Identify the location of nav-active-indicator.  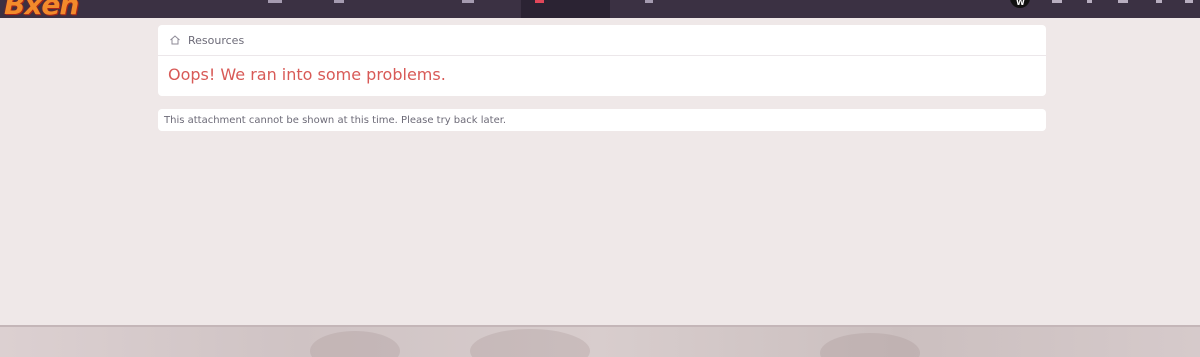
(539, 1).